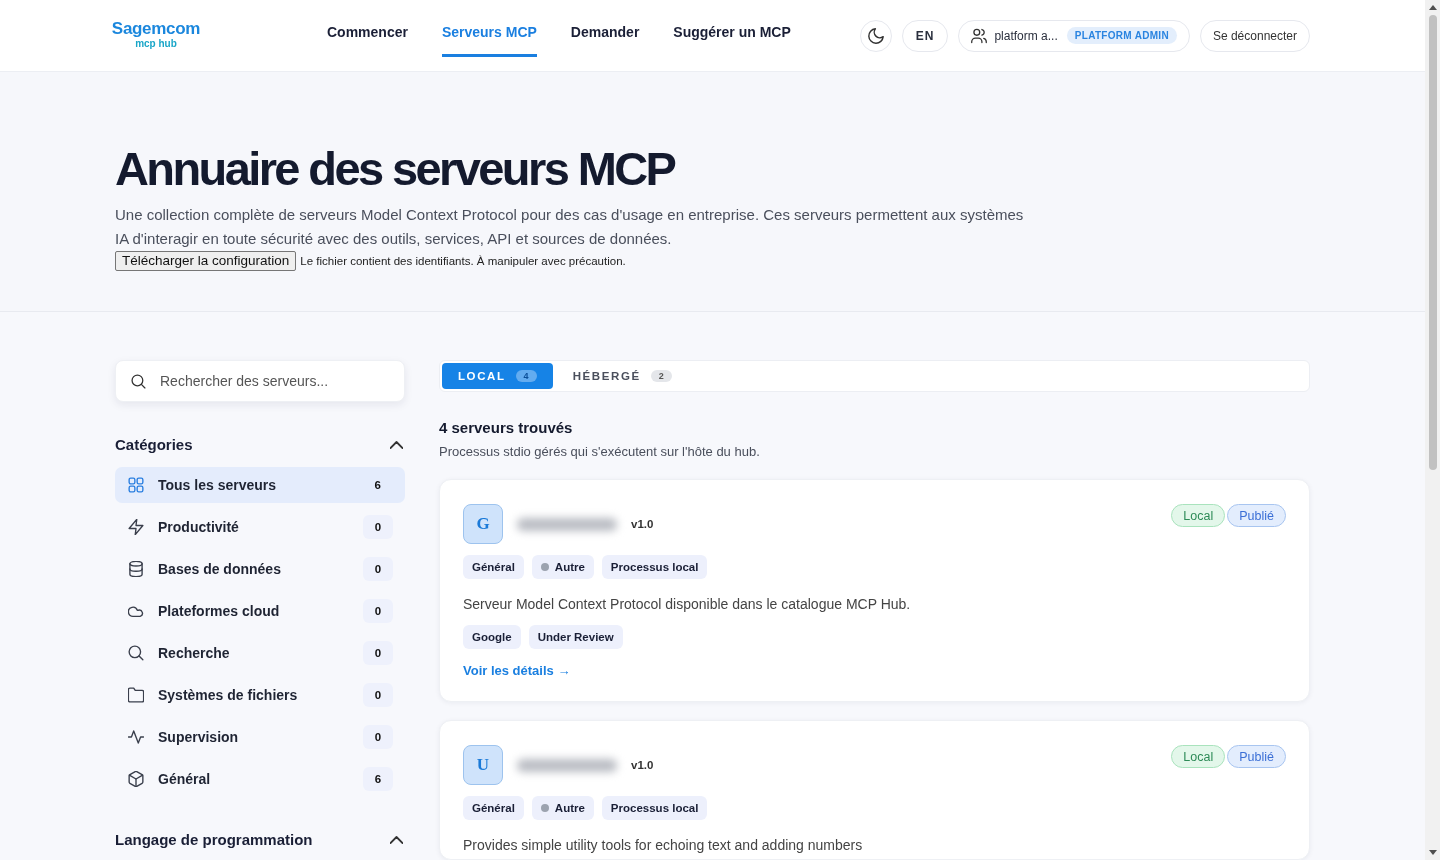 Image resolution: width=1440 pixels, height=860 pixels. Describe the element at coordinates (497, 376) in the screenshot. I see `tab: LOCAL 4` at that location.